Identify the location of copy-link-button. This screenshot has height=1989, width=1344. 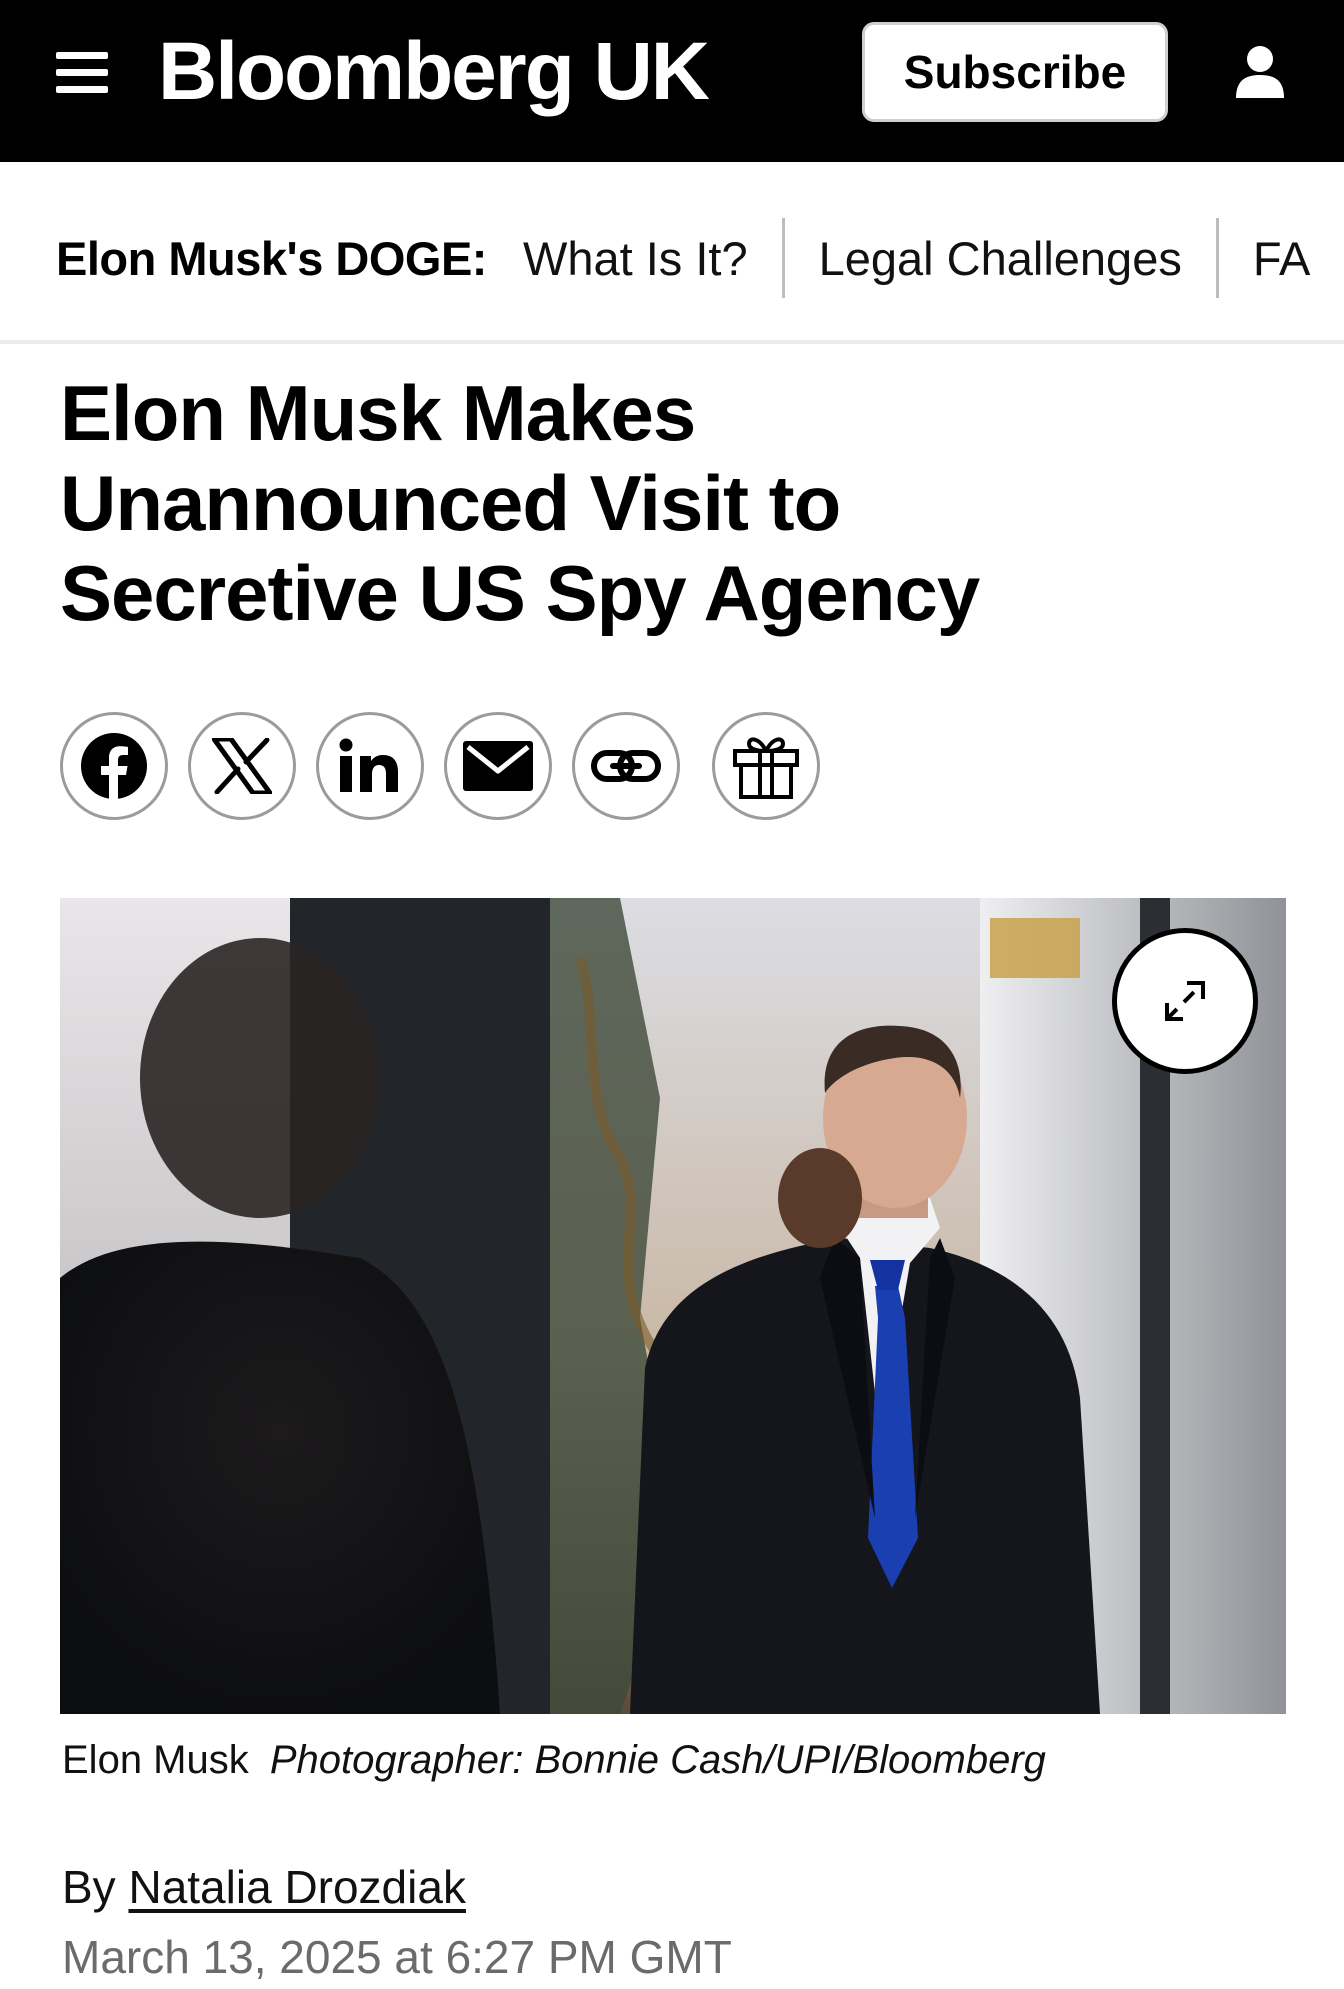
(626, 766).